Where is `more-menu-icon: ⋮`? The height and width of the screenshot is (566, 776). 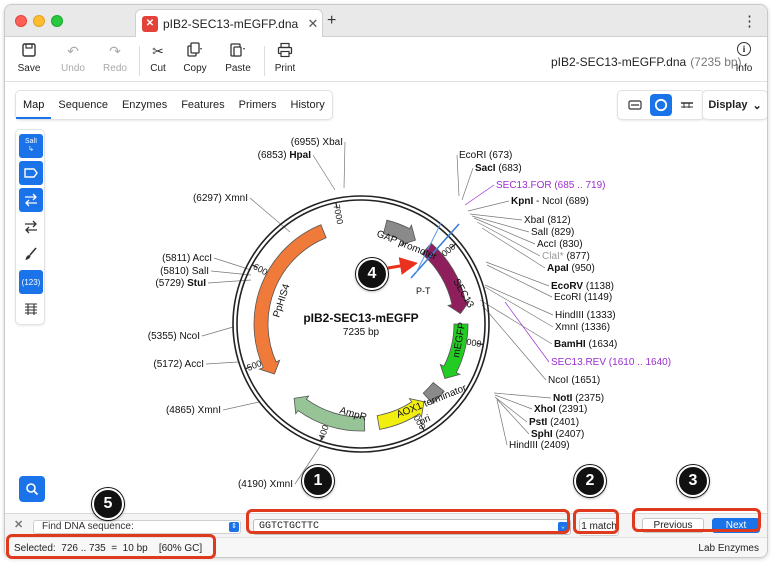 more-menu-icon: ⋮ is located at coordinates (749, 21).